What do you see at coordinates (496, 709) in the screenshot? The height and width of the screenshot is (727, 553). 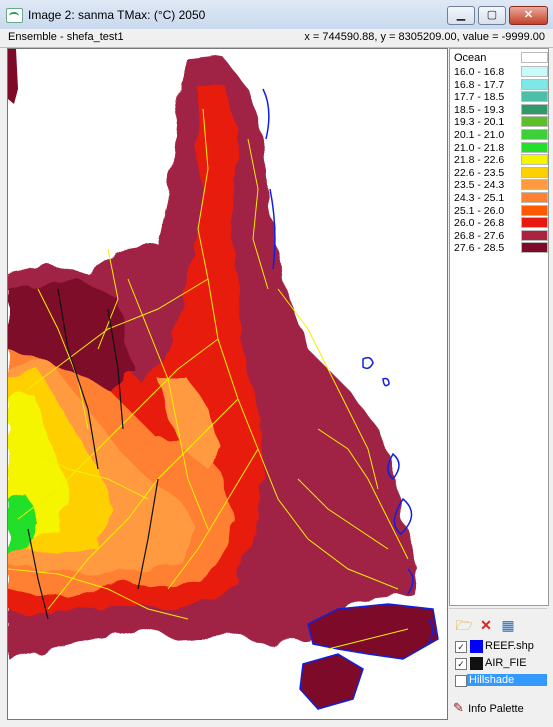 I see `info-palette-label: Info Palette` at bounding box center [496, 709].